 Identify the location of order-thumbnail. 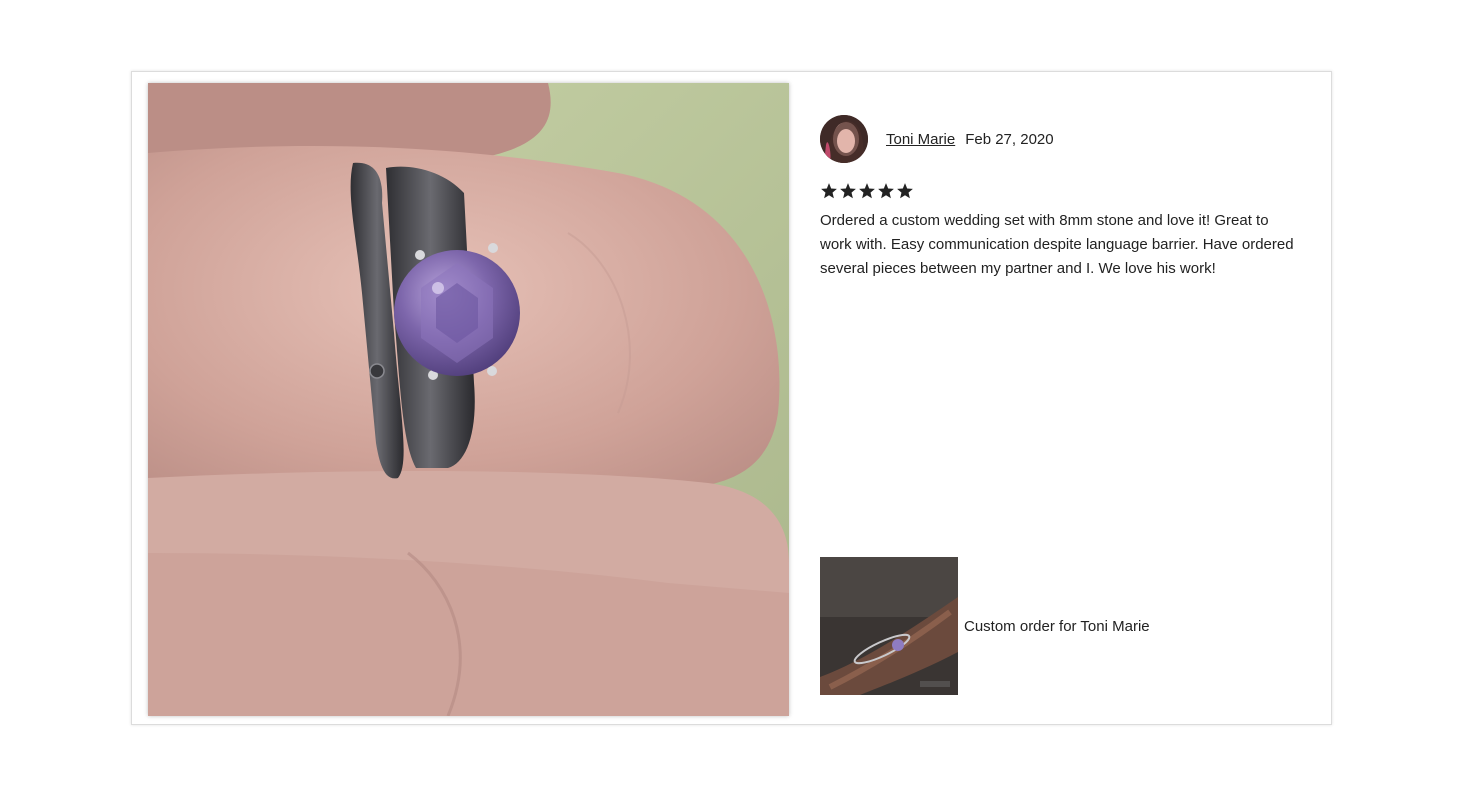
(889, 626).